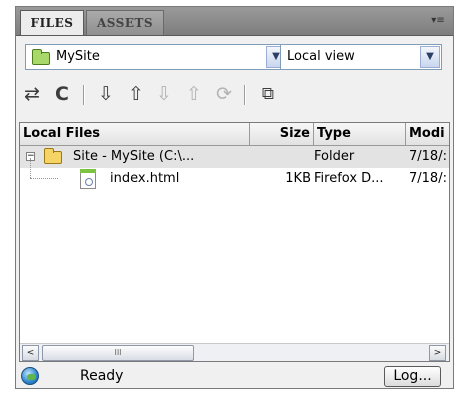 The height and width of the screenshot is (396, 459). What do you see at coordinates (268, 94) in the screenshot?
I see `expand-icon: ⧉` at bounding box center [268, 94].